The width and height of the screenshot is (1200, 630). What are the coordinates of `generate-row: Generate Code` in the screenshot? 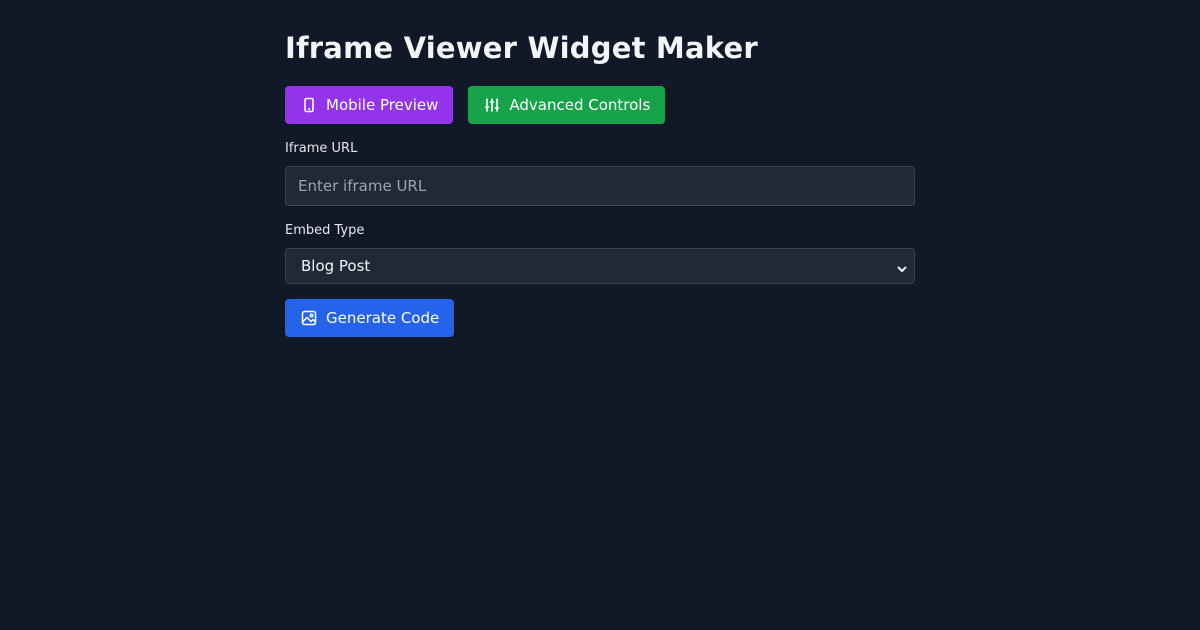 It's located at (600, 318).